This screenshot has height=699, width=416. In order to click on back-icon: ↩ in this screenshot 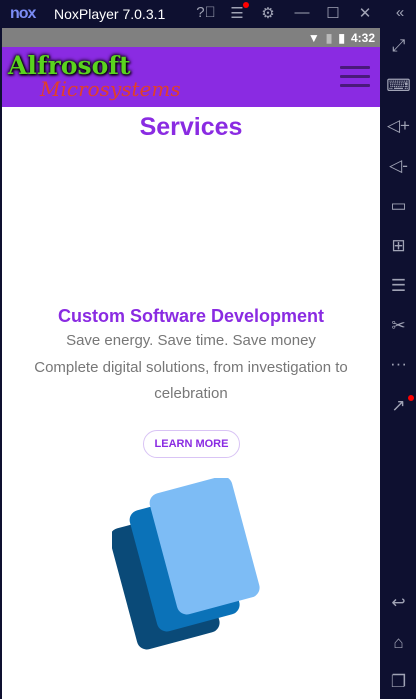, I will do `click(398, 603)`.